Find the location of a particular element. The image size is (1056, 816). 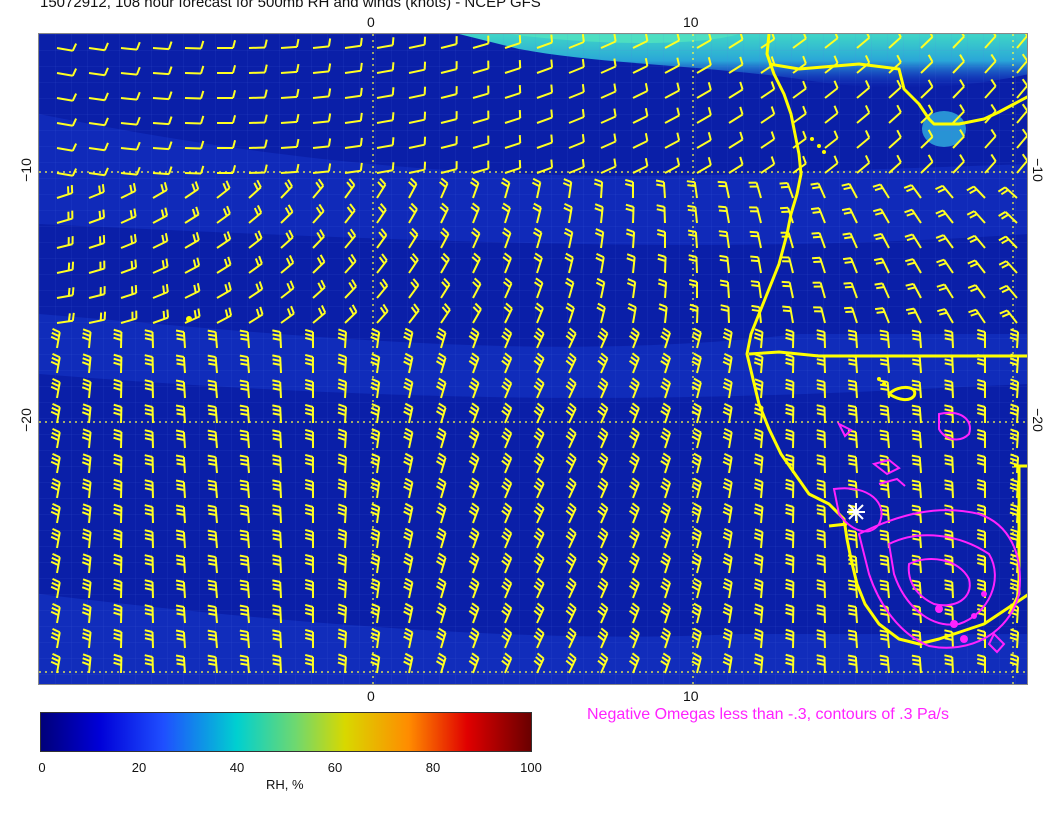

colorbar-tick-80: 80 is located at coordinates (433, 767).